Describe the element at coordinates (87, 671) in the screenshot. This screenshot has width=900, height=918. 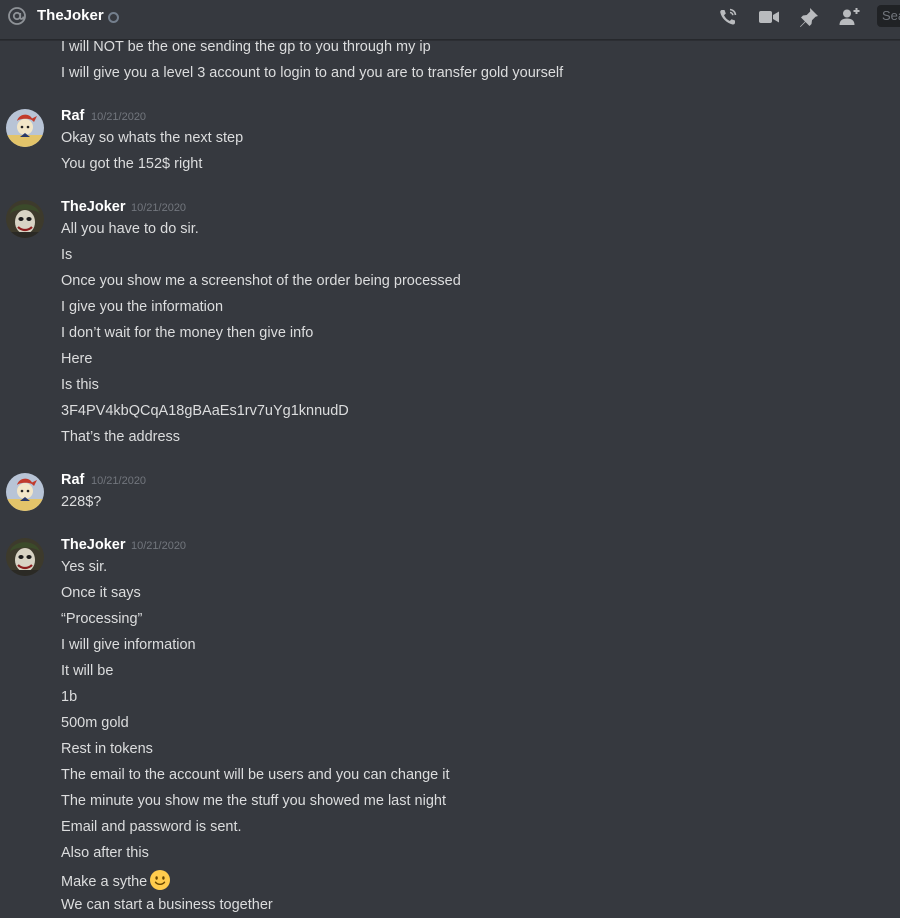
I see `message-line: It will be` at that location.